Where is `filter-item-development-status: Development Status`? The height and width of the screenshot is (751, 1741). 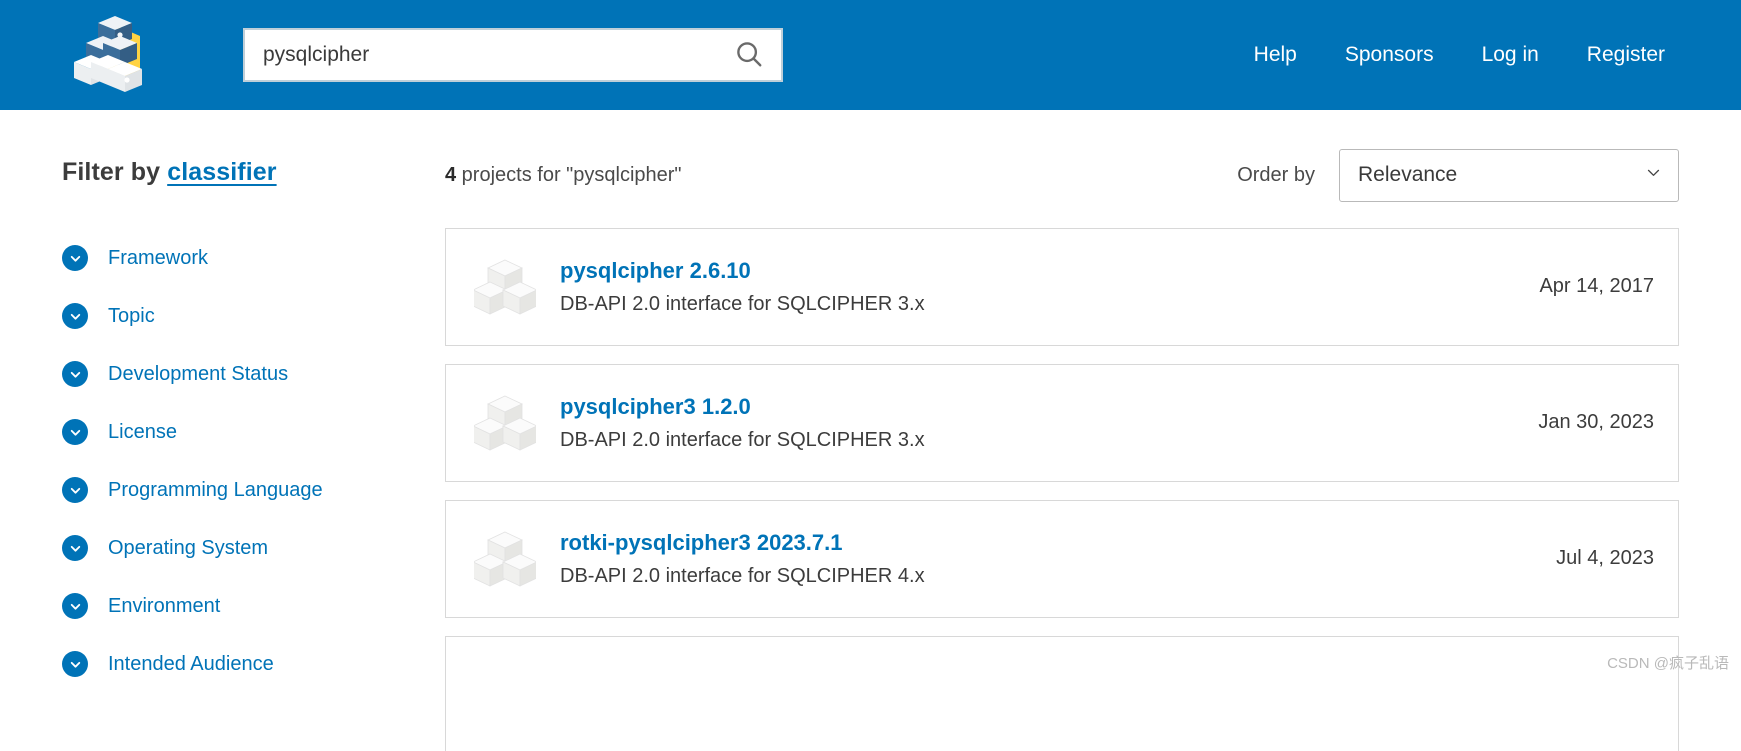
filter-item-development-status: Development Status is located at coordinates (253, 374).